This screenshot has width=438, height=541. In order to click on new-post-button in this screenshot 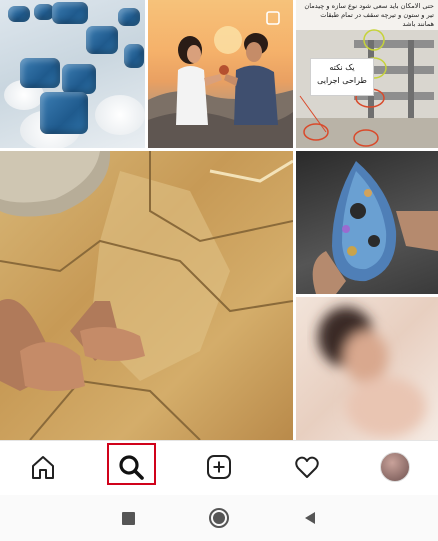, I will do `click(219, 467)`.